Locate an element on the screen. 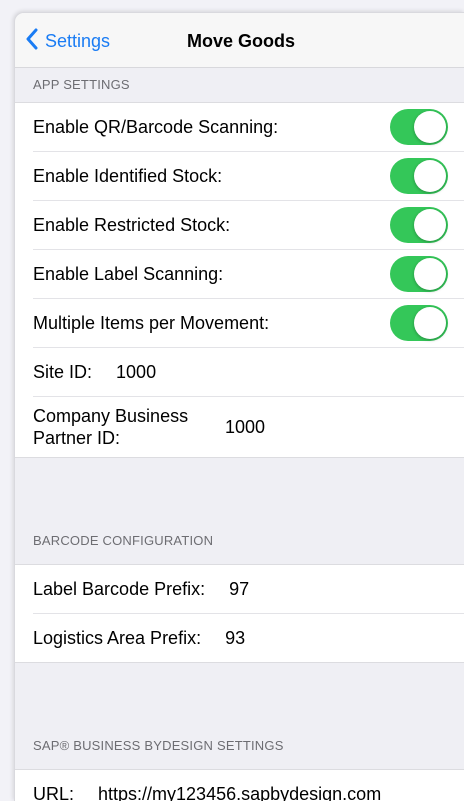  back-button-label: Settings is located at coordinates (78, 41).